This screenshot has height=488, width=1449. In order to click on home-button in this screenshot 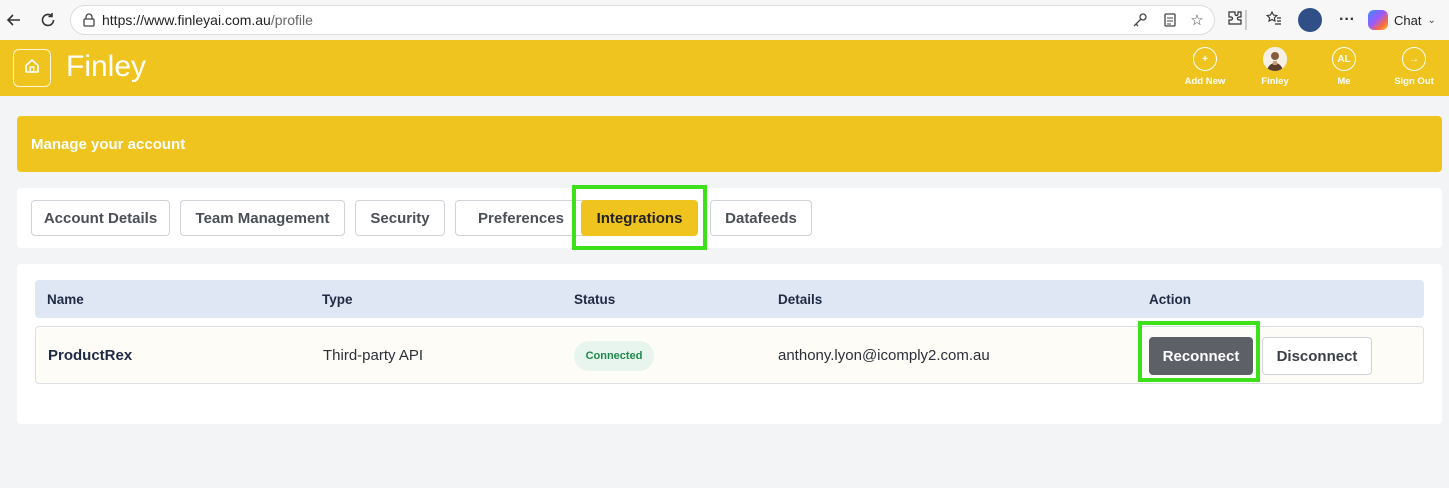, I will do `click(32, 68)`.